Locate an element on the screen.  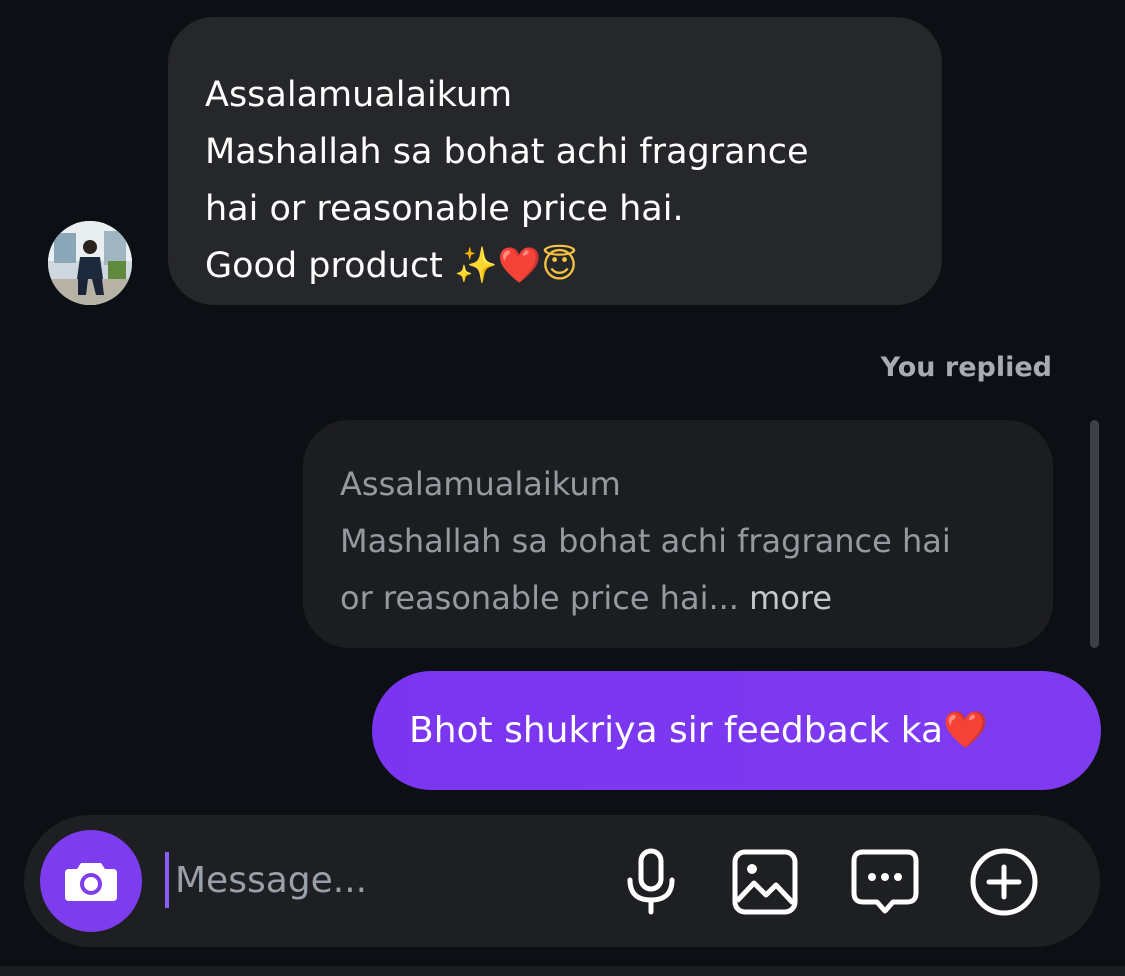
gallery-button is located at coordinates (765, 882).